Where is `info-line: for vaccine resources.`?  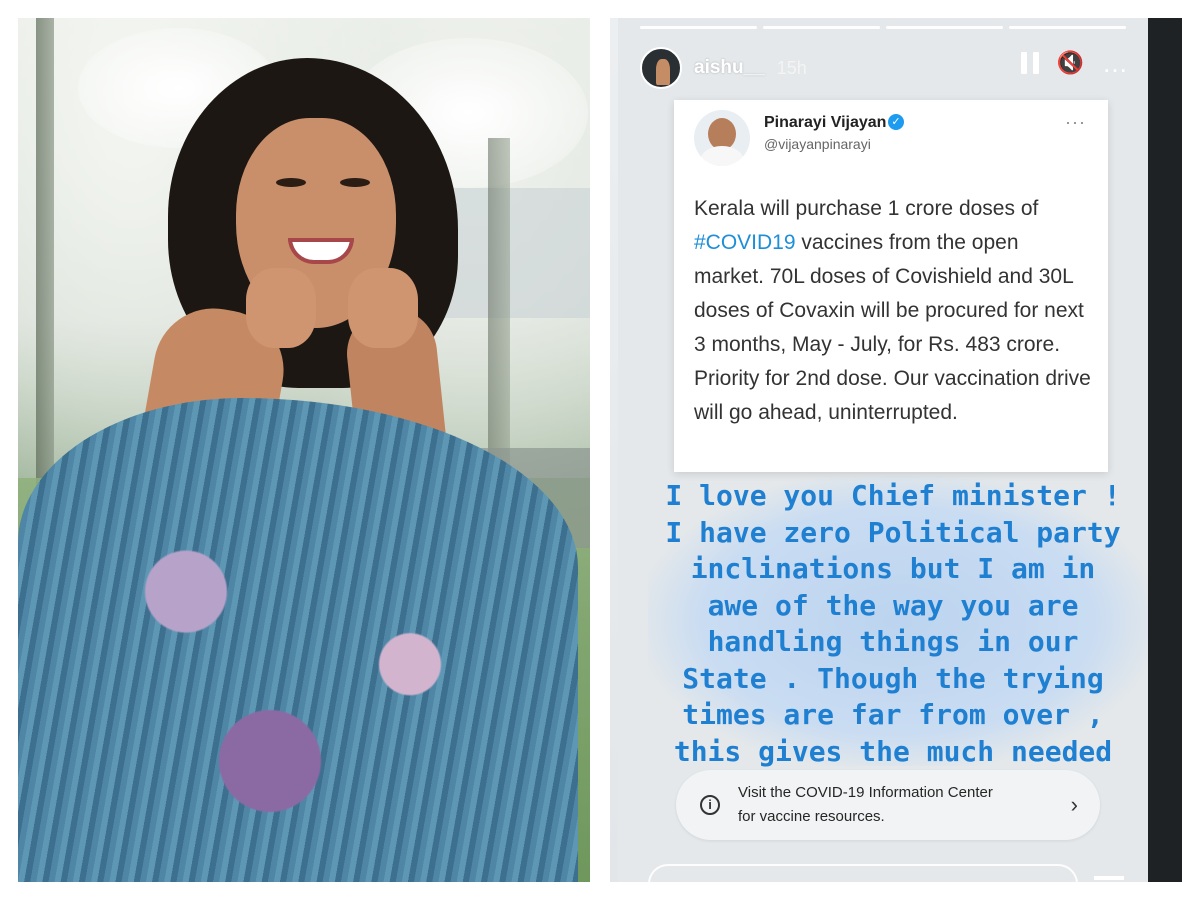
info-line: for vaccine resources. is located at coordinates (811, 816).